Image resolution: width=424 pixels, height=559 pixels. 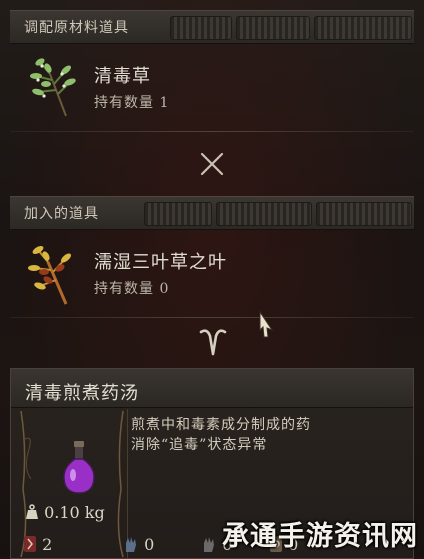 I want to click on added-item-quantity: 持有数量 0, so click(x=132, y=289).